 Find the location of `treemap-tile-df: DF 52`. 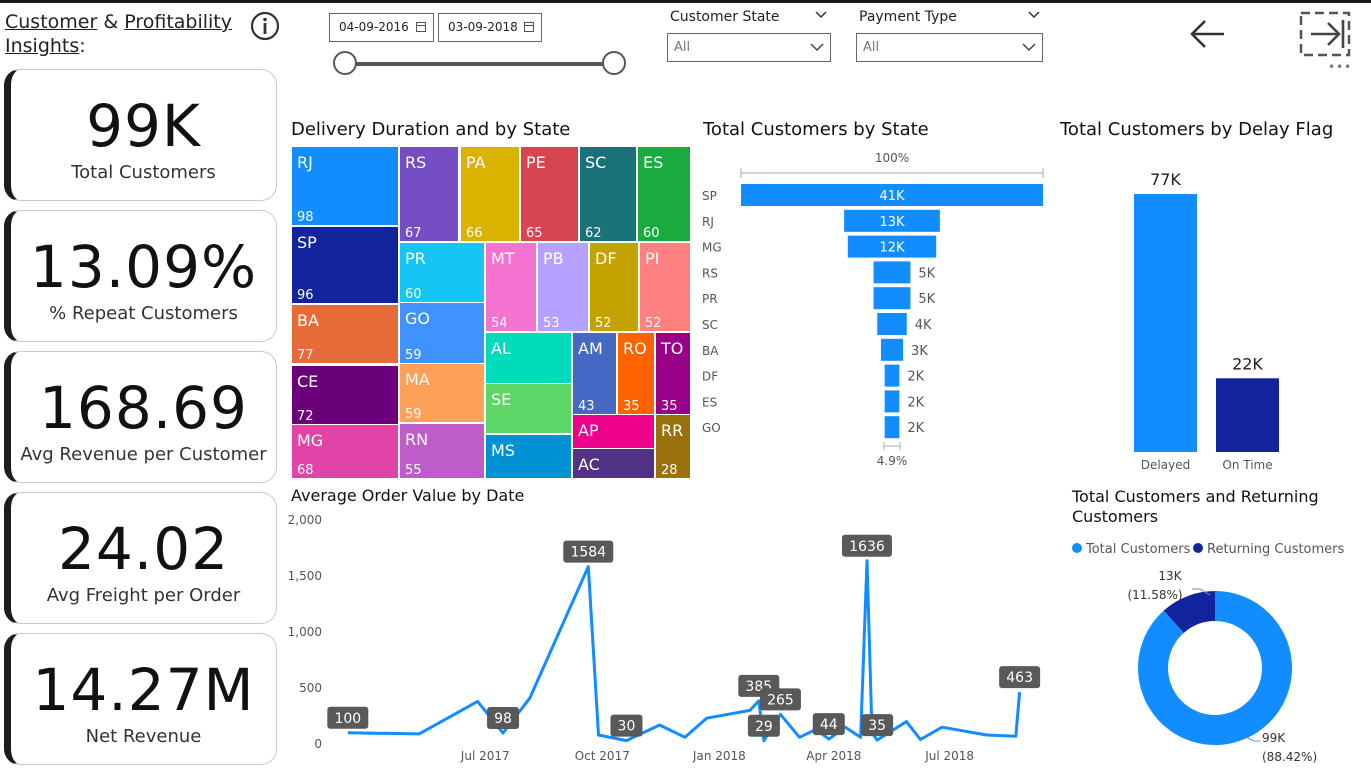

treemap-tile-df: DF 52 is located at coordinates (614, 287).